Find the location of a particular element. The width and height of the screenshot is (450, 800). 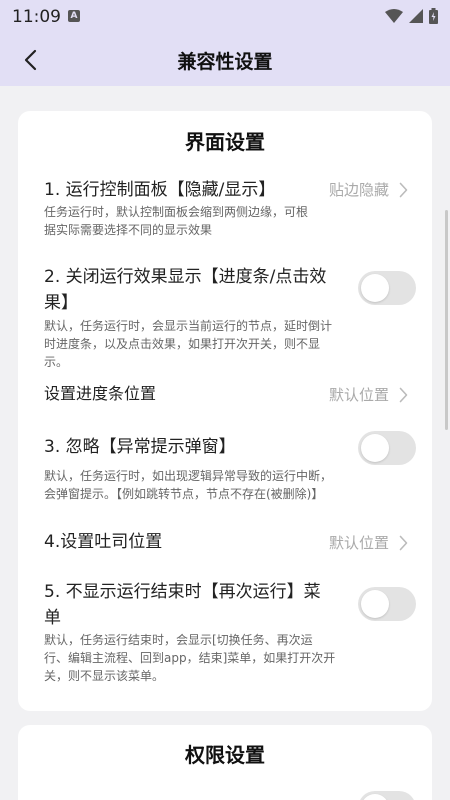

control-panel-value: 贴边隐藏 is located at coordinates (358, 190).